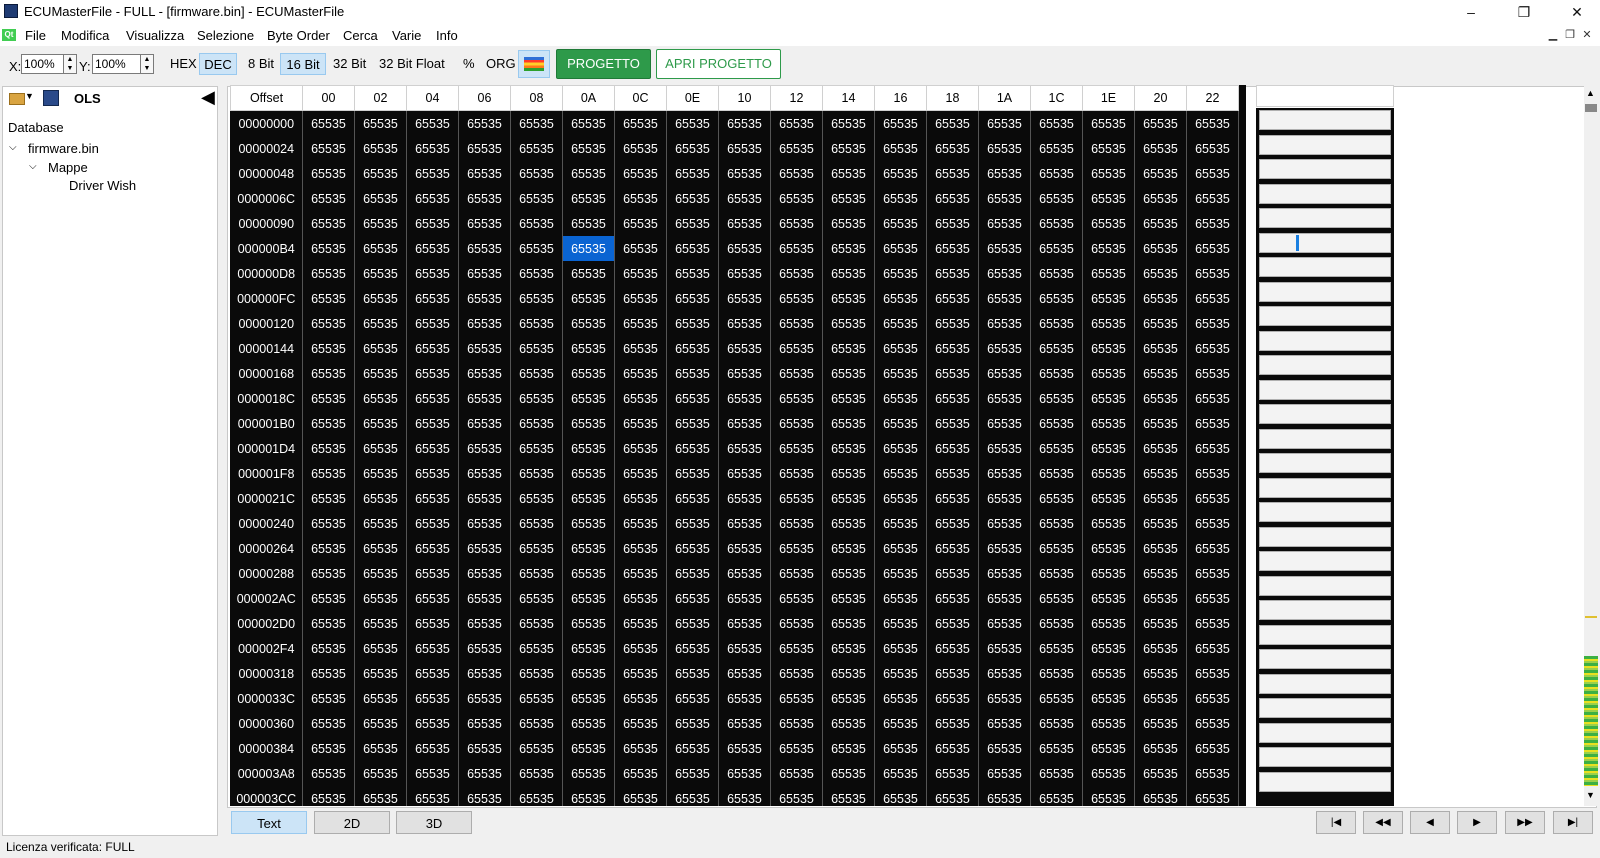 The width and height of the screenshot is (1600, 858). I want to click on menu-modifica: Modifica, so click(85, 35).